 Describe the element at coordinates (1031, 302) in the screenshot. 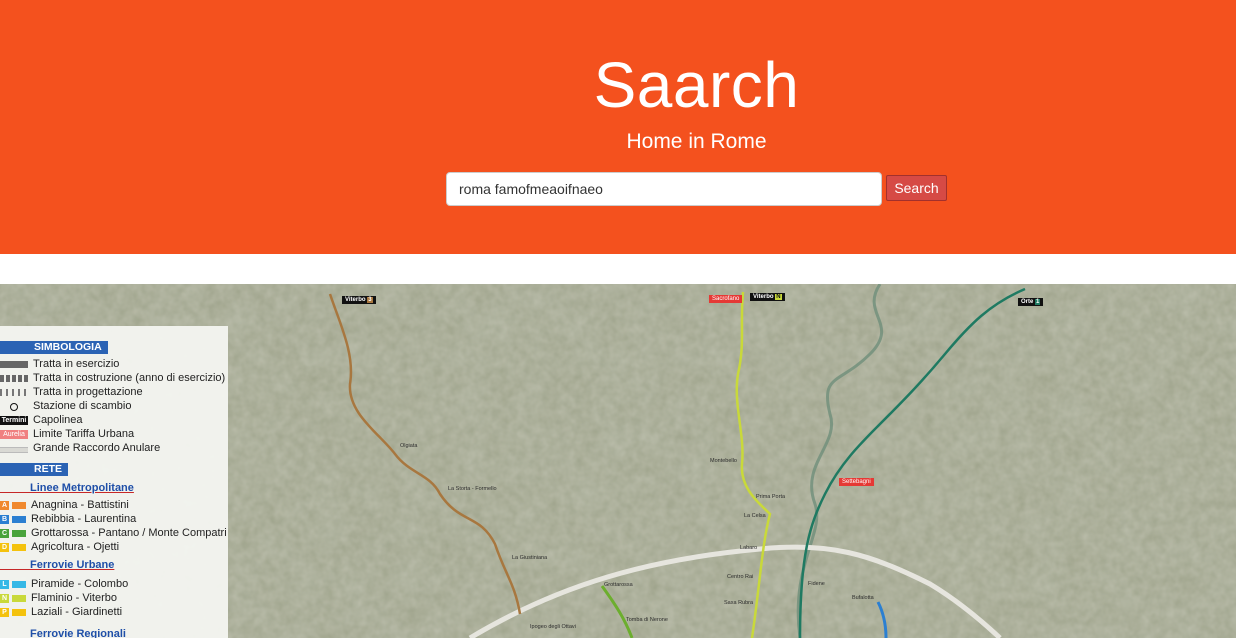

I see `line-tag: Orte 1` at that location.